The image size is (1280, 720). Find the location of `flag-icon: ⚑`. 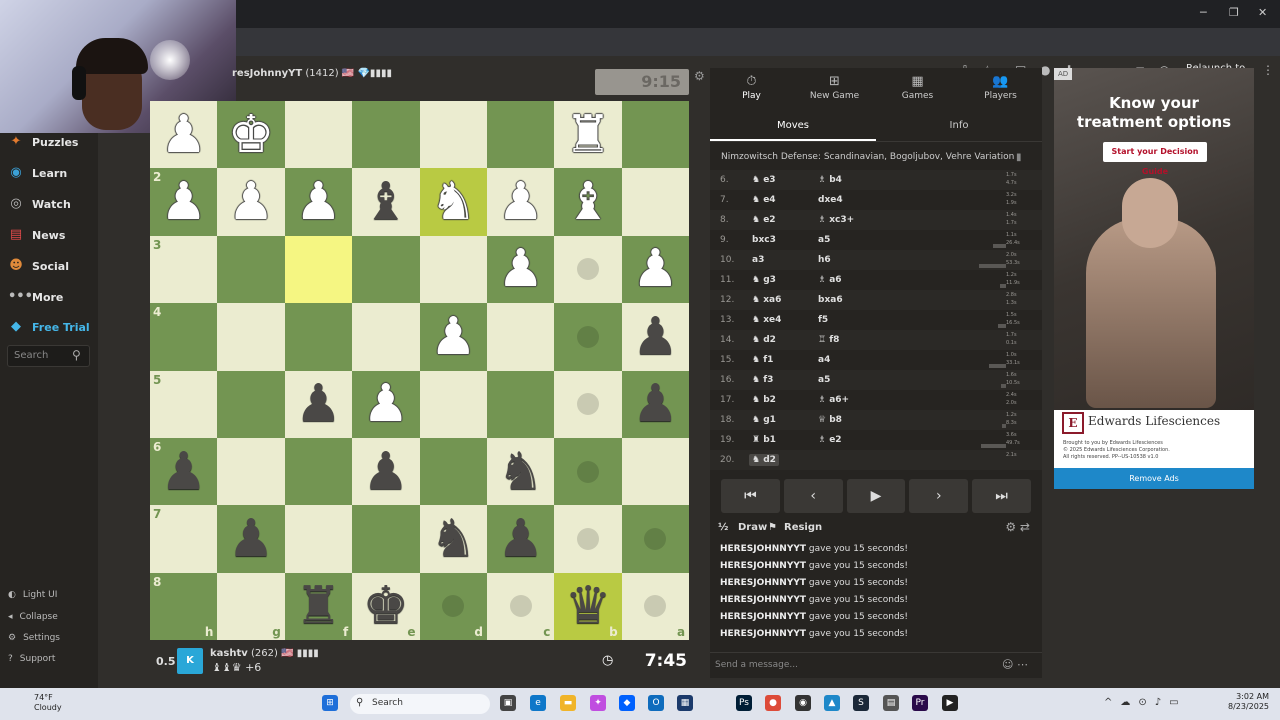

flag-icon: ⚑ is located at coordinates (772, 527).